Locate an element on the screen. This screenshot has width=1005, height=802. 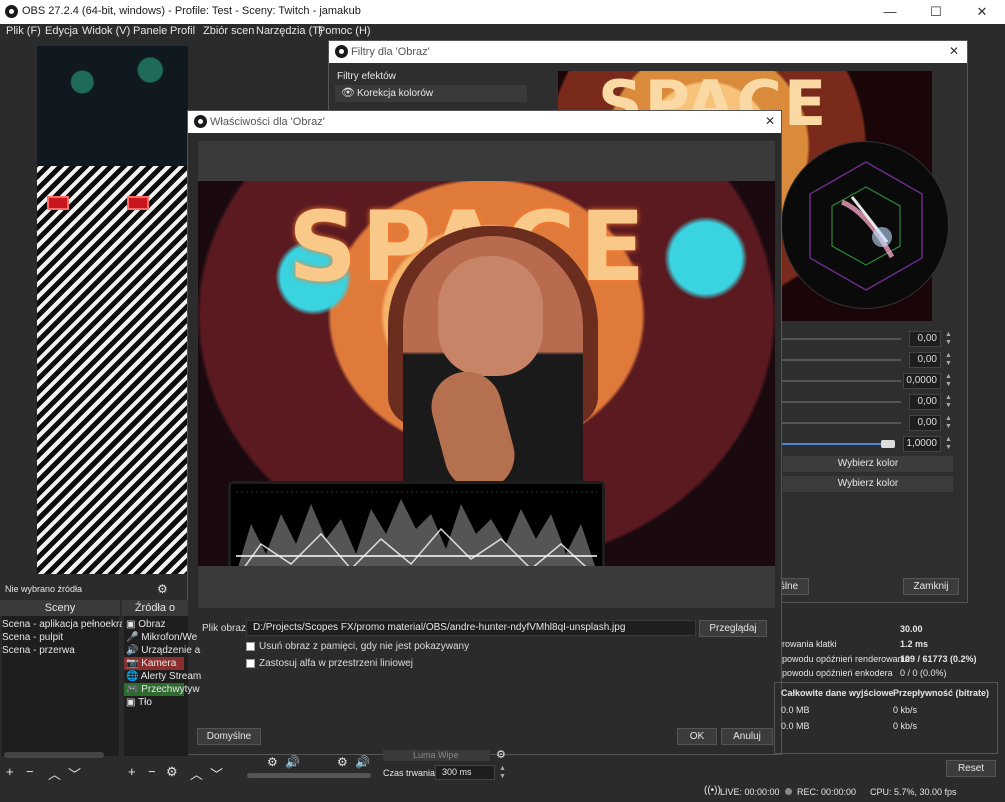
filter-item: 👁 Korekcja kolorów is located at coordinates (431, 93).